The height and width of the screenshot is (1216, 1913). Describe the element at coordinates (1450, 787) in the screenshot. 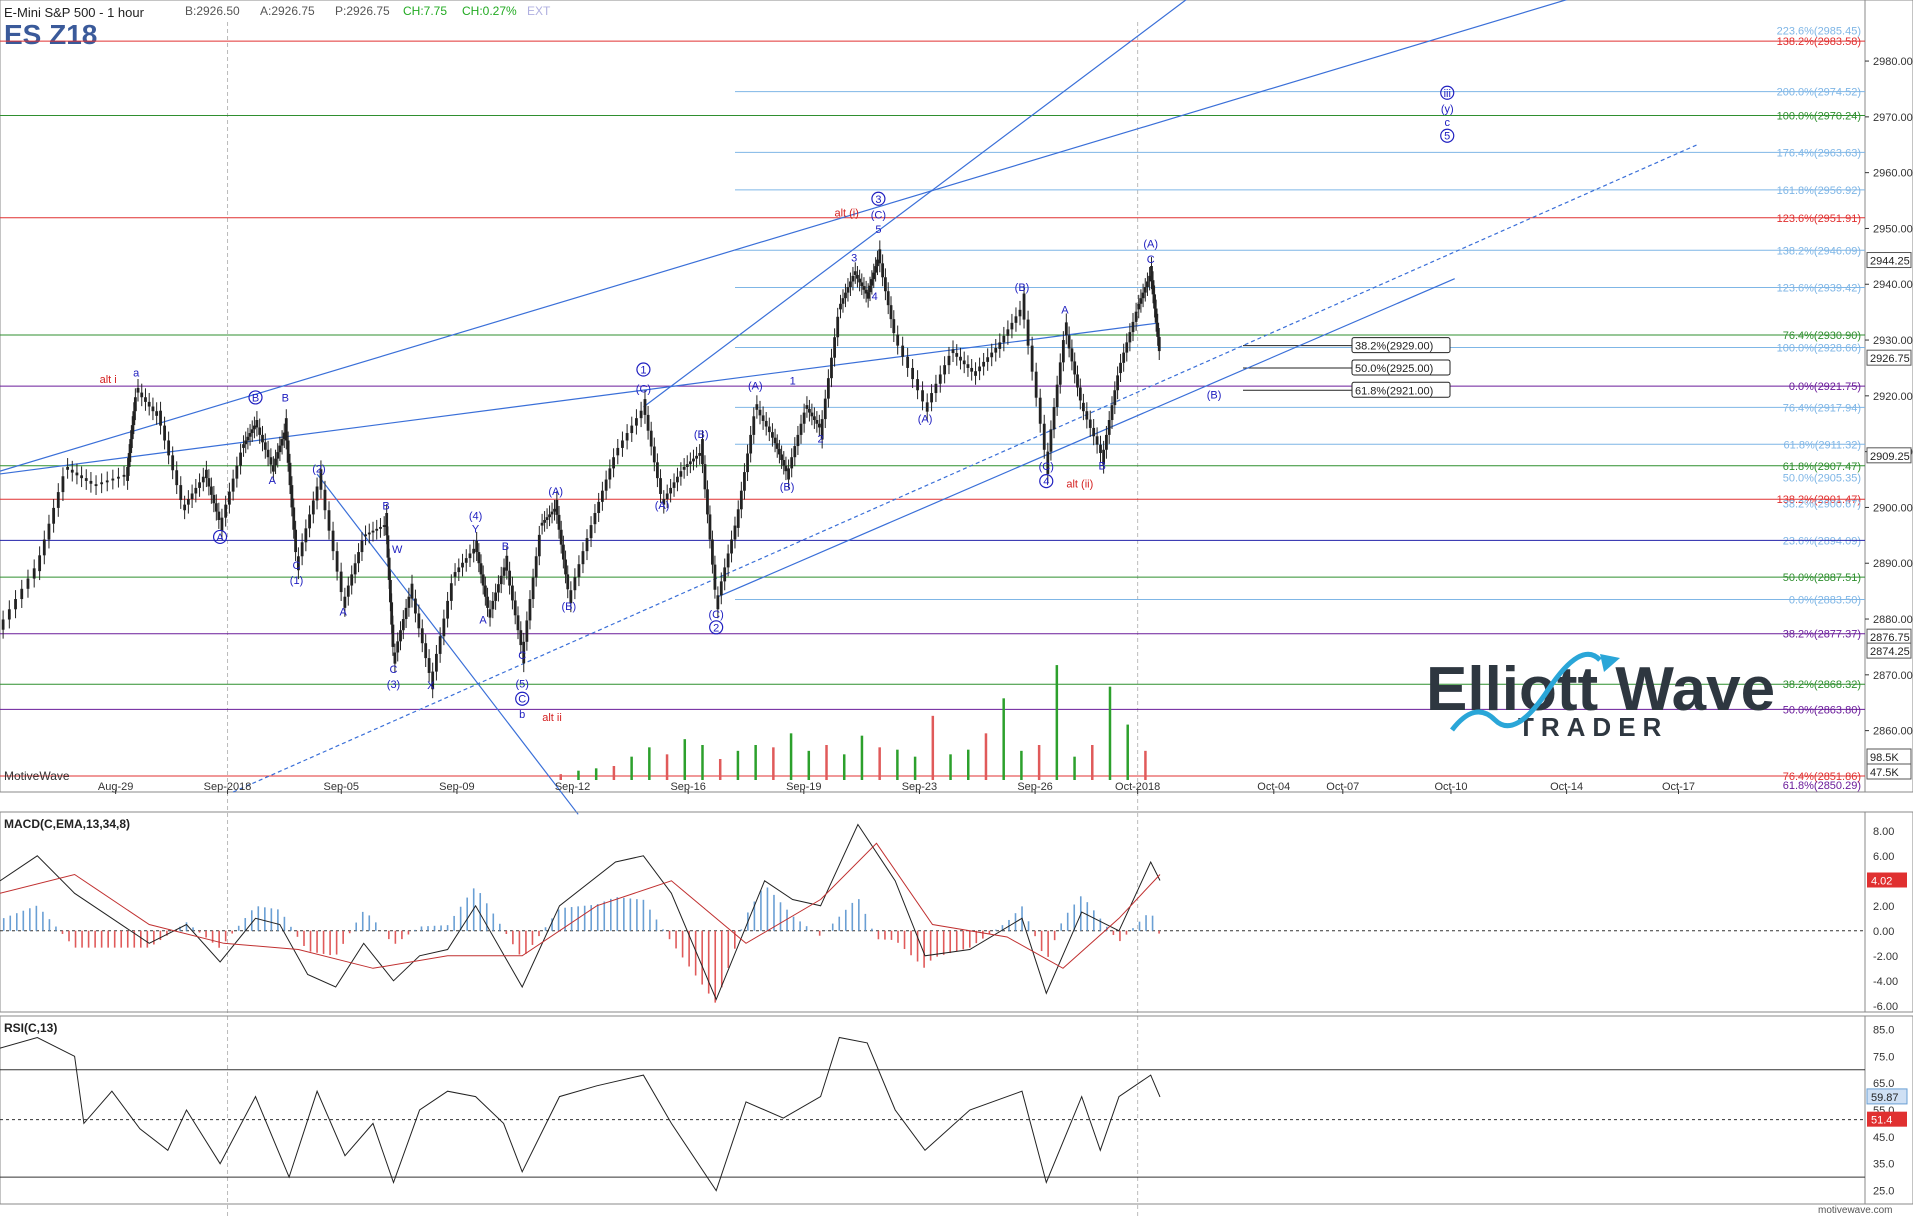

I see `x-tick-label-12: Oct-10` at that location.